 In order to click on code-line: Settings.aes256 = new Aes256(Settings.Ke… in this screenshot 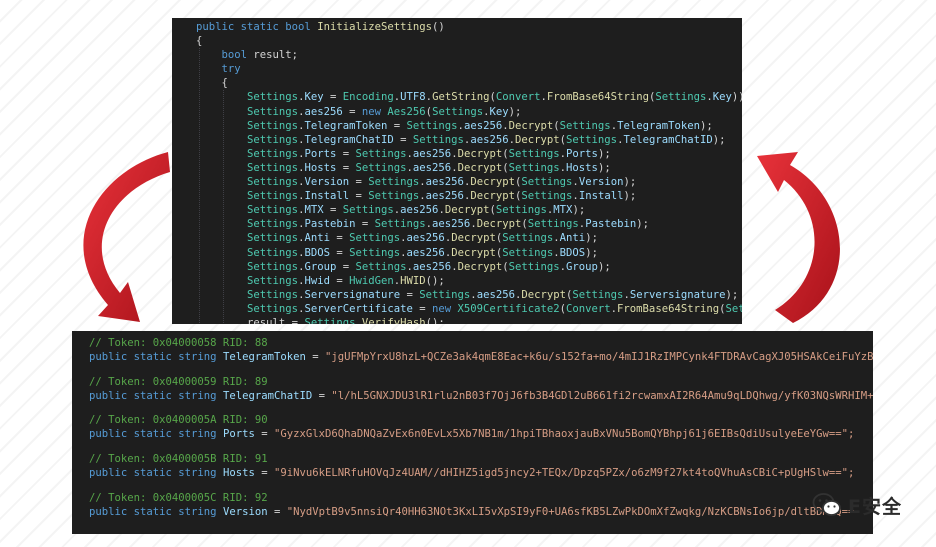, I will do `click(469, 112)`.